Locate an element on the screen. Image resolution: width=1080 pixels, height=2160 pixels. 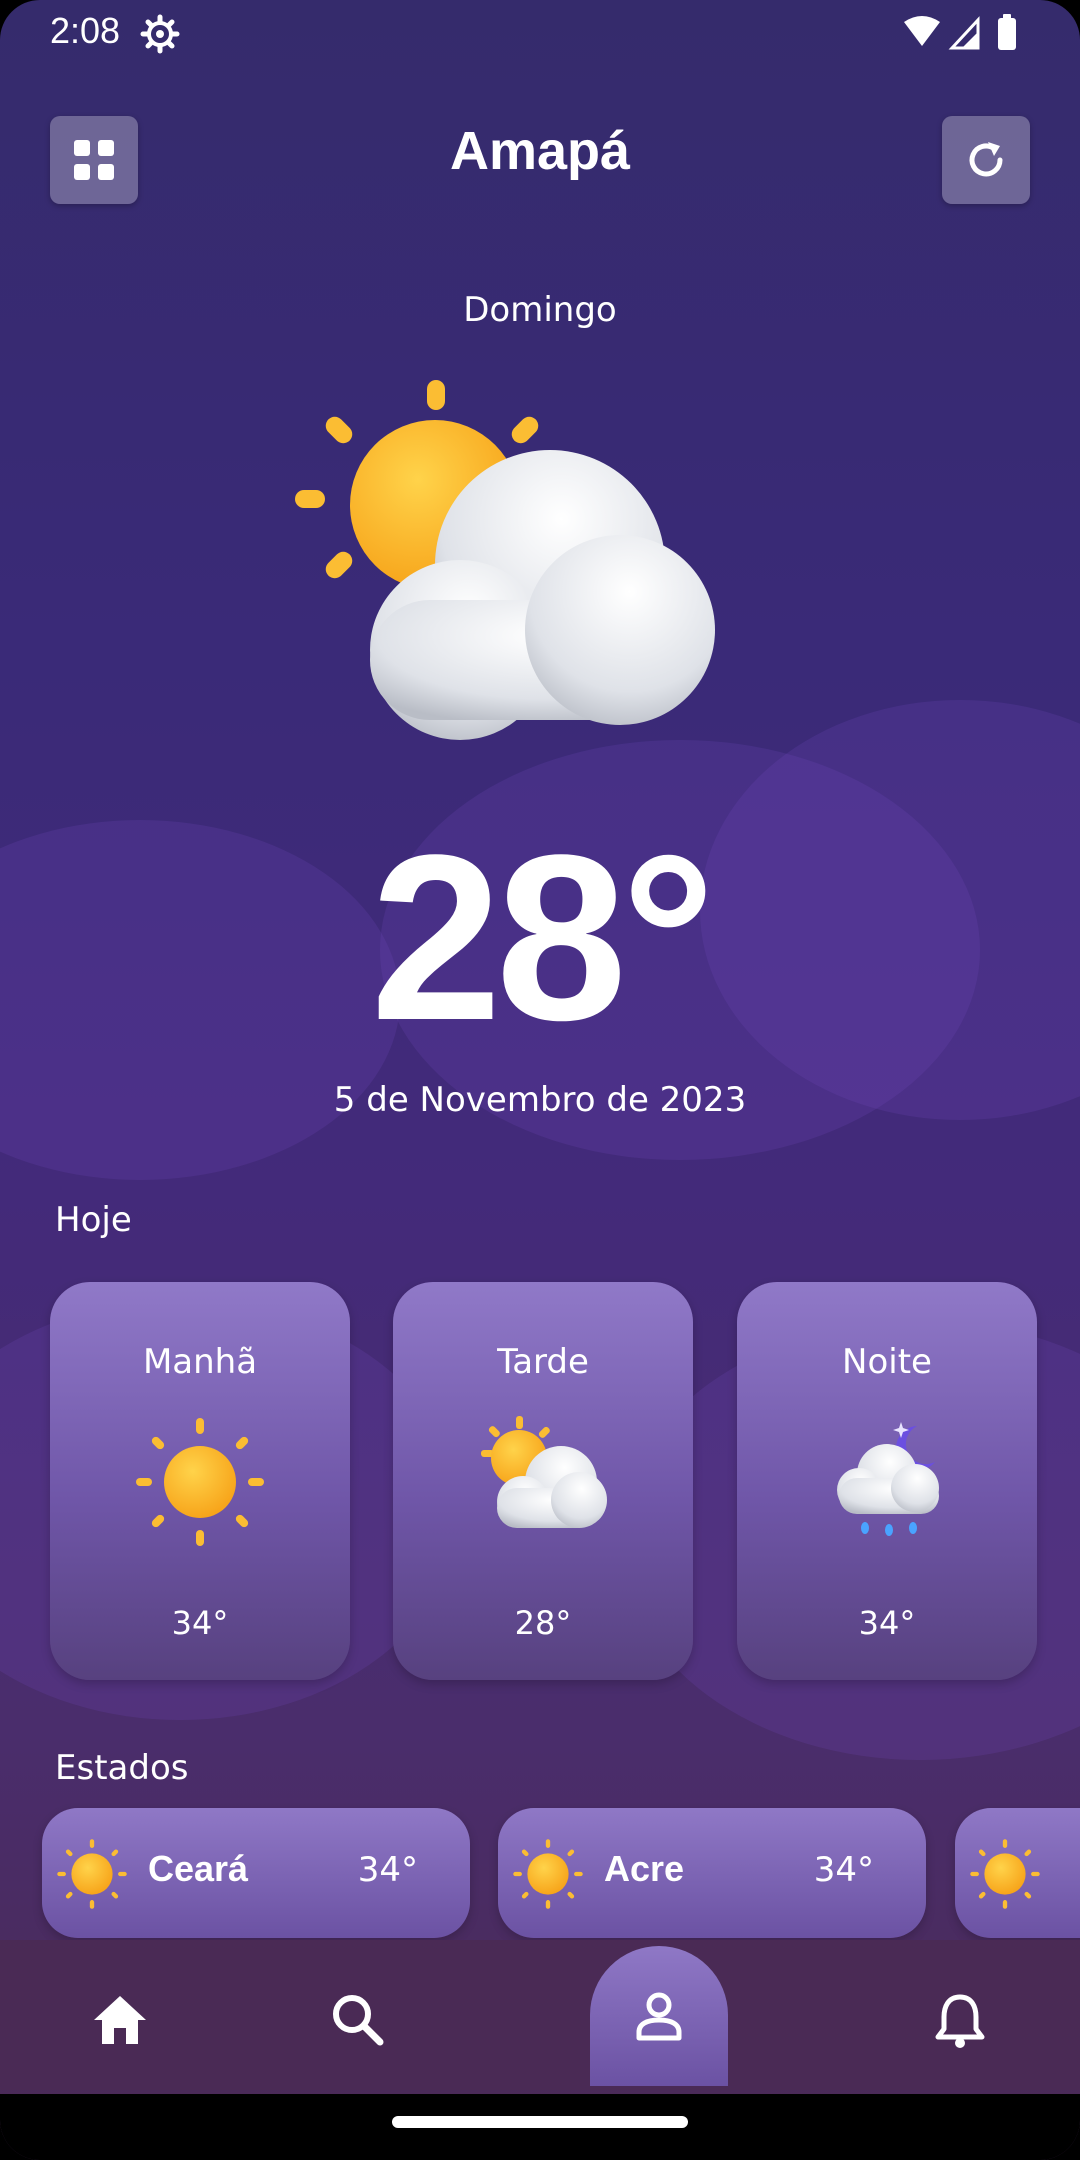
refresh-icon is located at coordinates (986, 159).